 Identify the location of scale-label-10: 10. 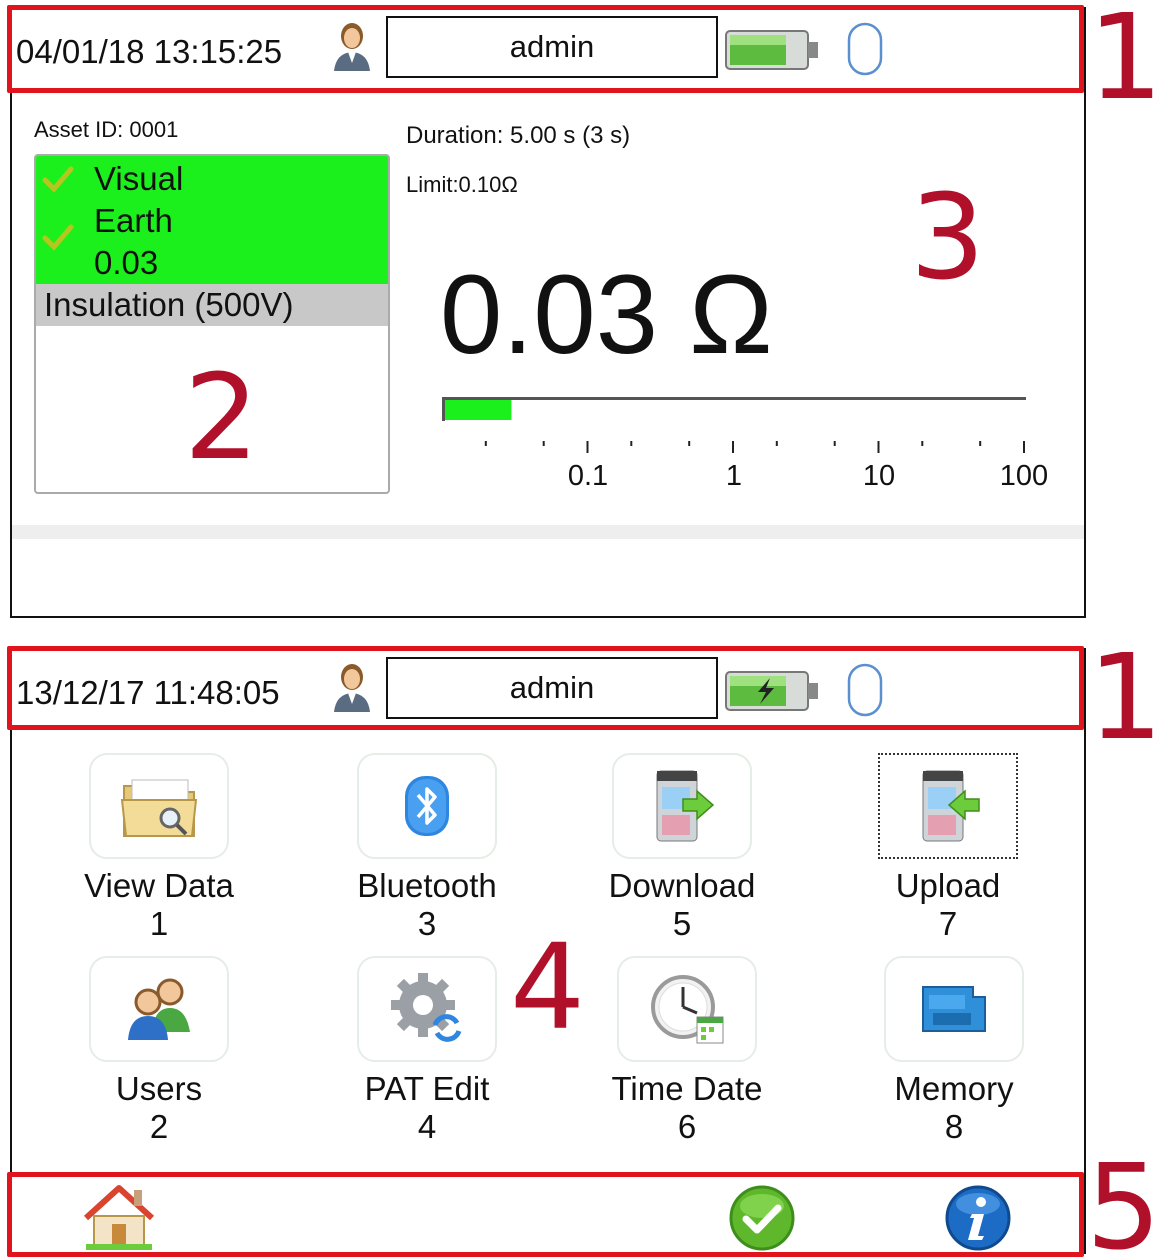
(879, 476).